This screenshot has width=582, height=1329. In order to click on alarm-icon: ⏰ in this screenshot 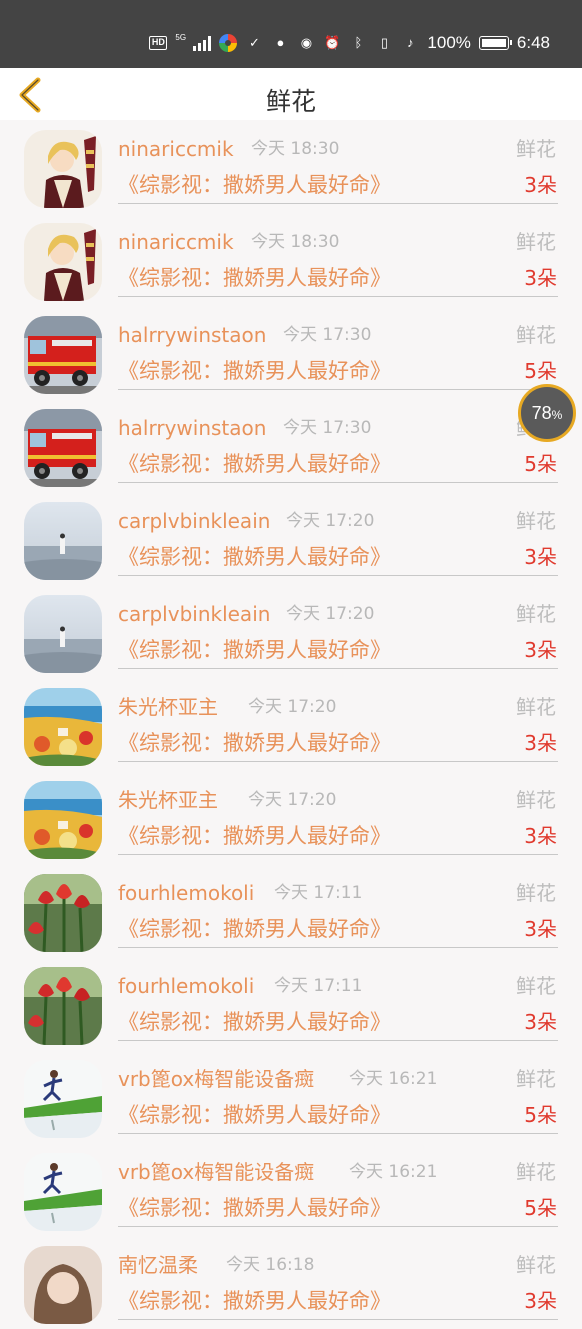, I will do `click(332, 42)`.